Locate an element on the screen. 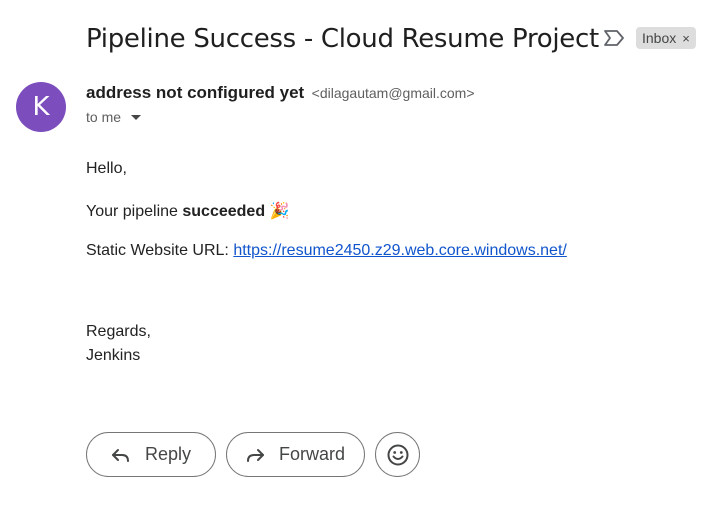 This screenshot has width=723, height=520. sender-name: address not configured yet is located at coordinates (195, 92).